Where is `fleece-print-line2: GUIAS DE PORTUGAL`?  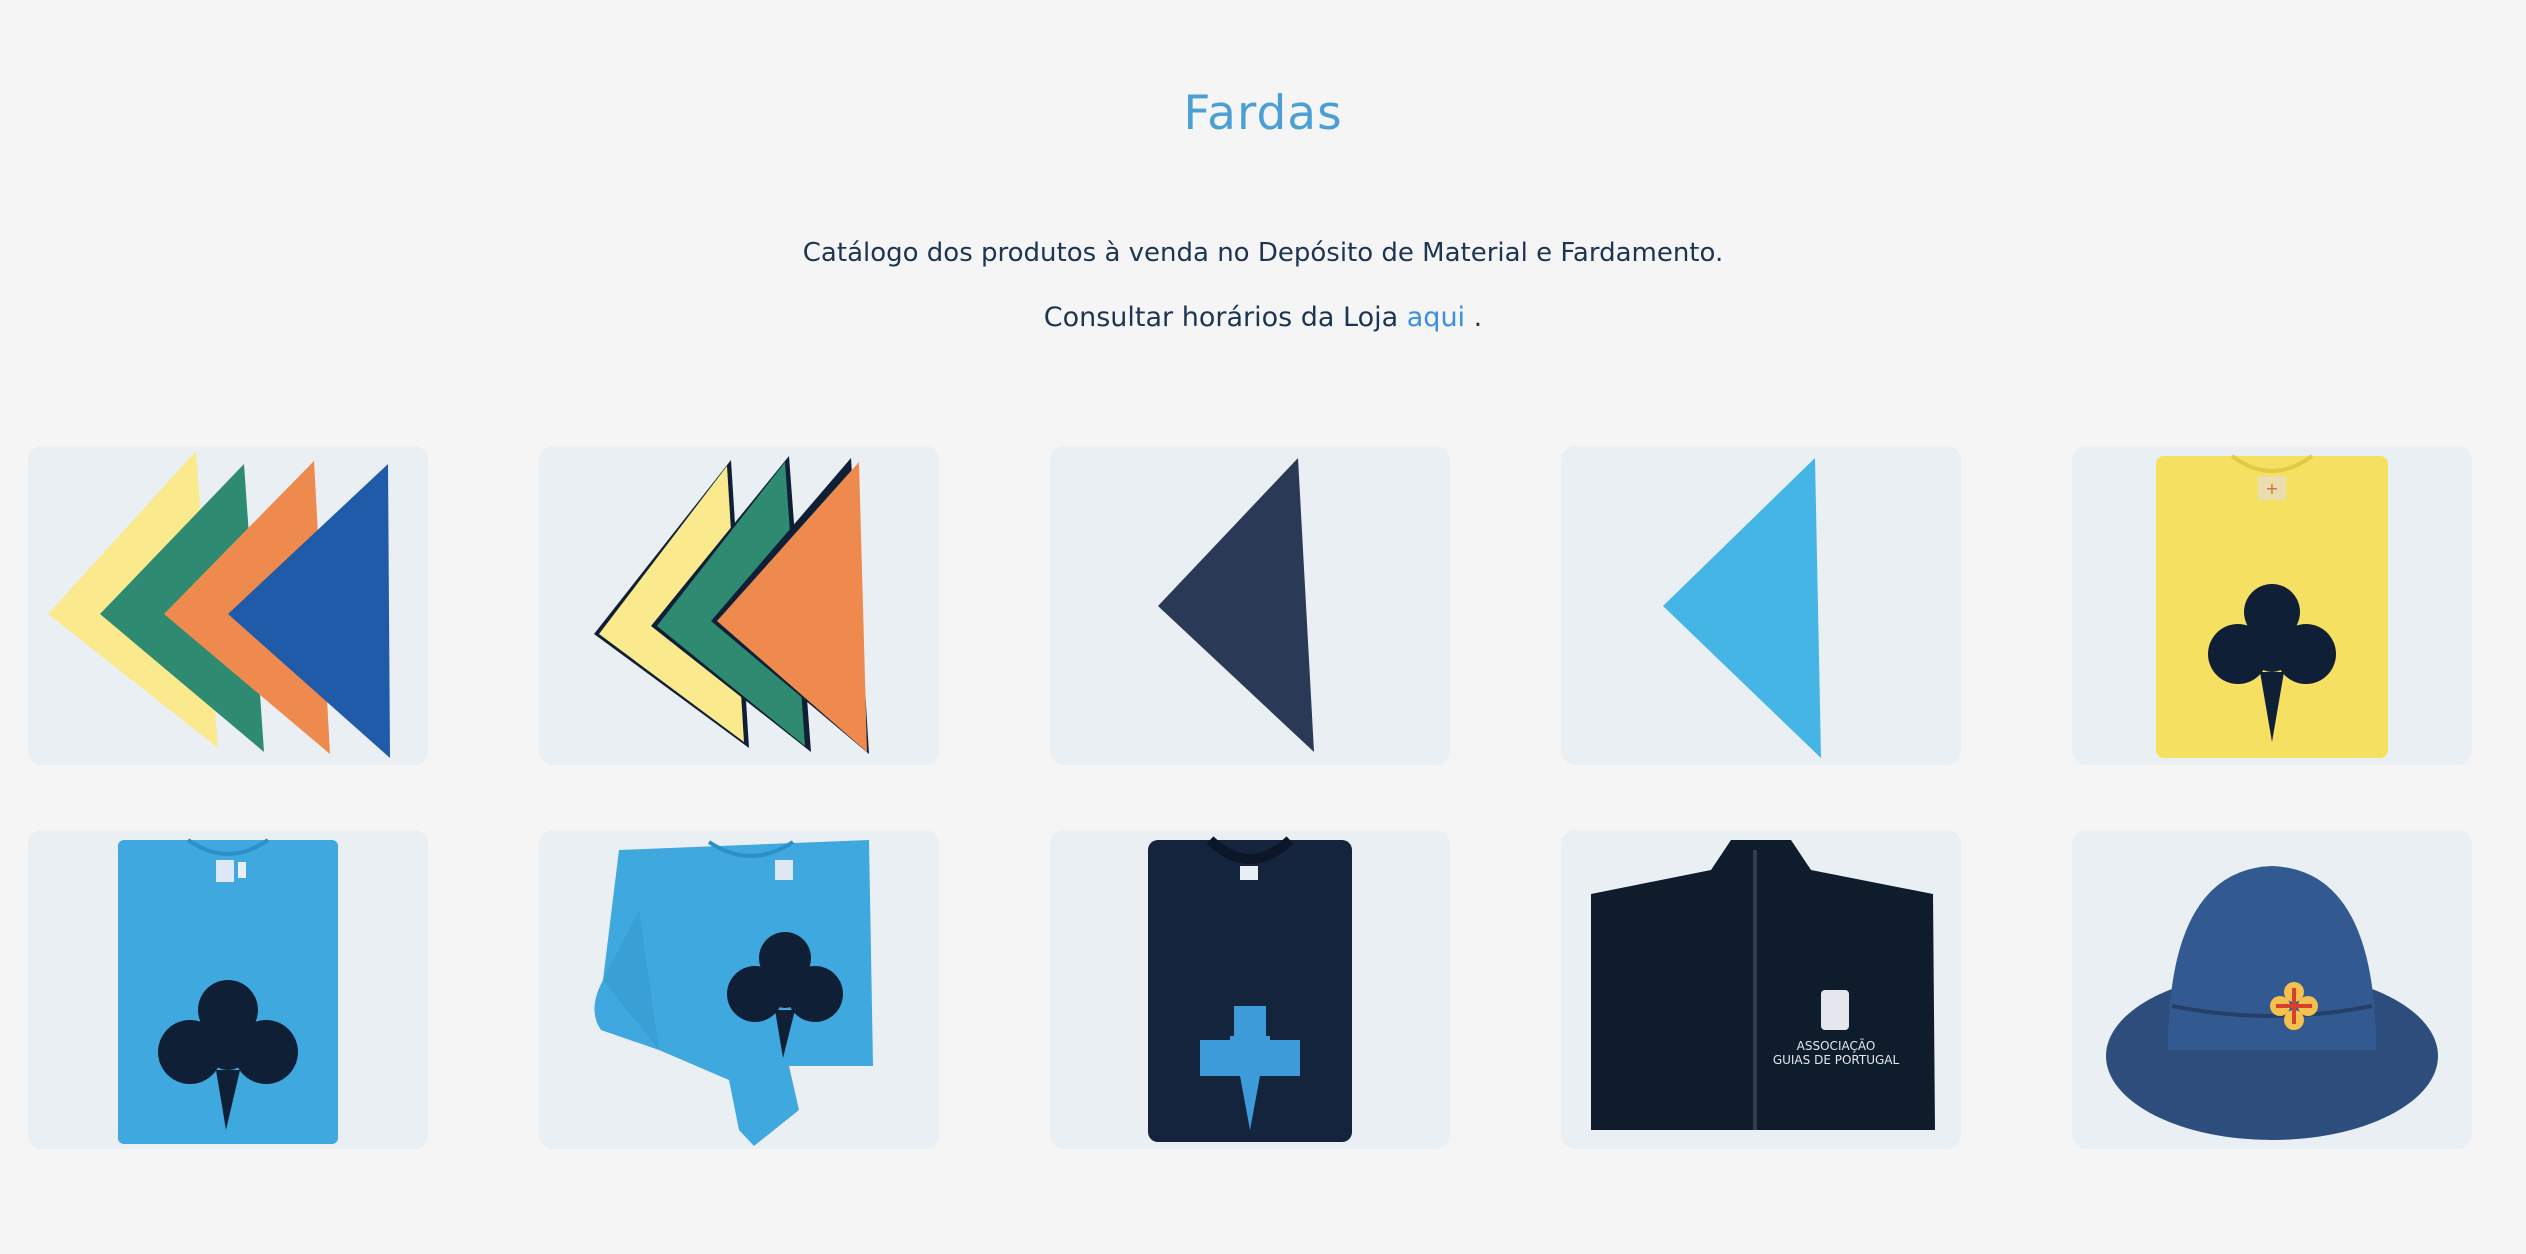
fleece-print-line2: GUIAS DE PORTUGAL is located at coordinates (1836, 1060).